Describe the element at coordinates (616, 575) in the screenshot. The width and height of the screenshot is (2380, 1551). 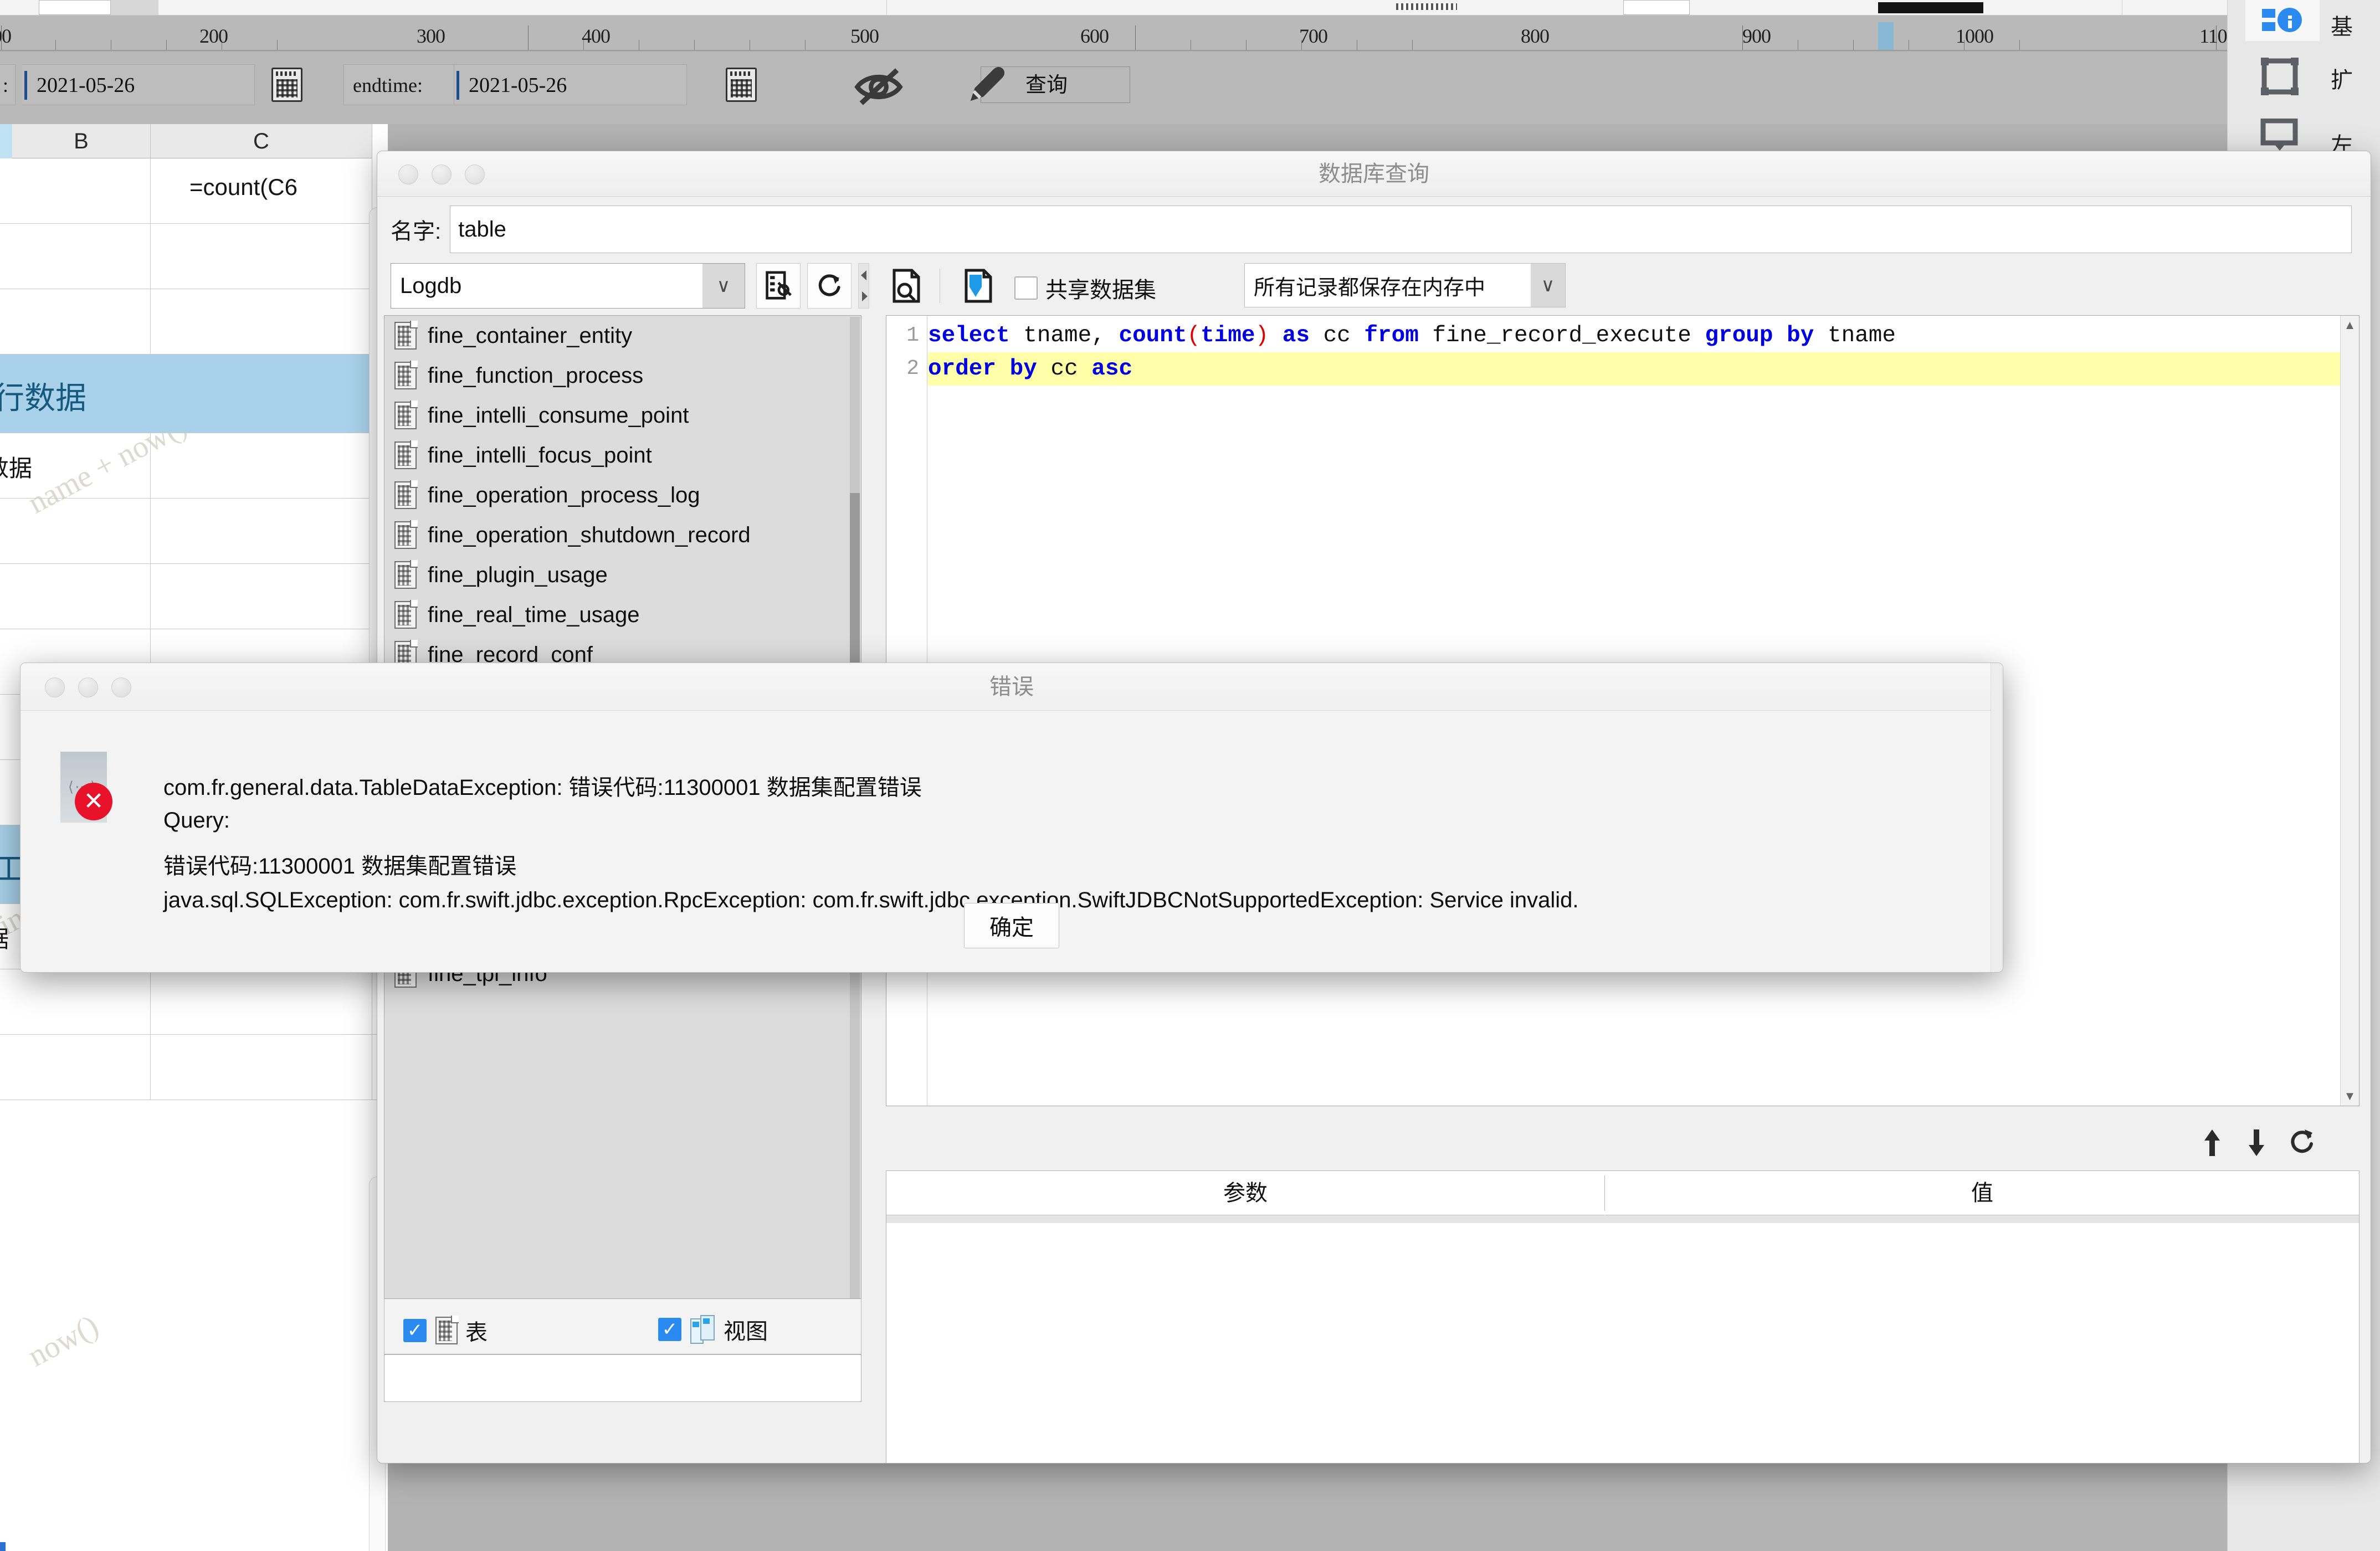
I see `table-list-item: fine_plugin_usage` at that location.